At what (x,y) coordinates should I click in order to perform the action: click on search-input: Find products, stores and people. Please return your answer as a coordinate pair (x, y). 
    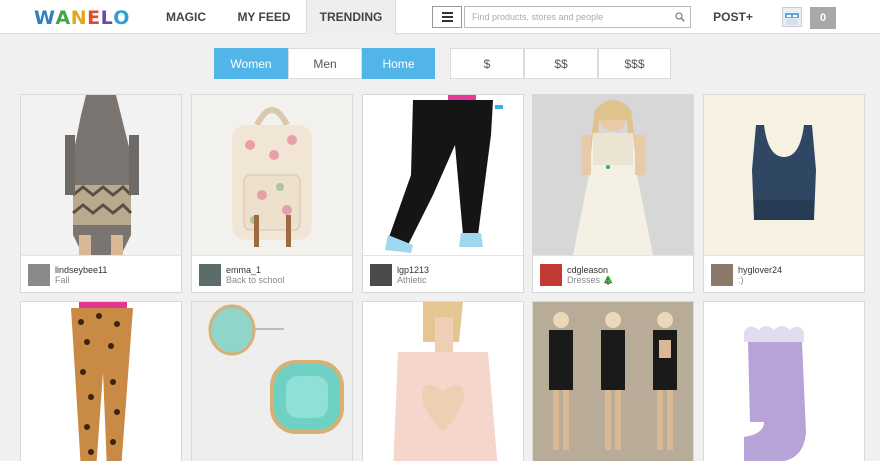
    Looking at the image, I should click on (577, 17).